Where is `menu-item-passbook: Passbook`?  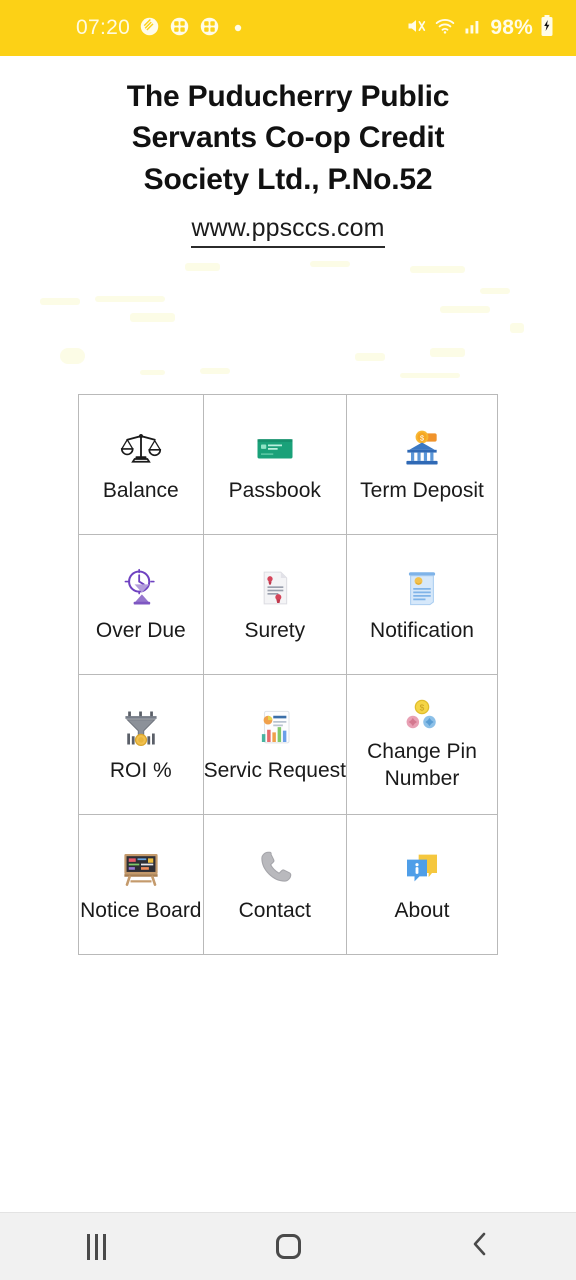
menu-item-passbook: Passbook is located at coordinates (275, 465).